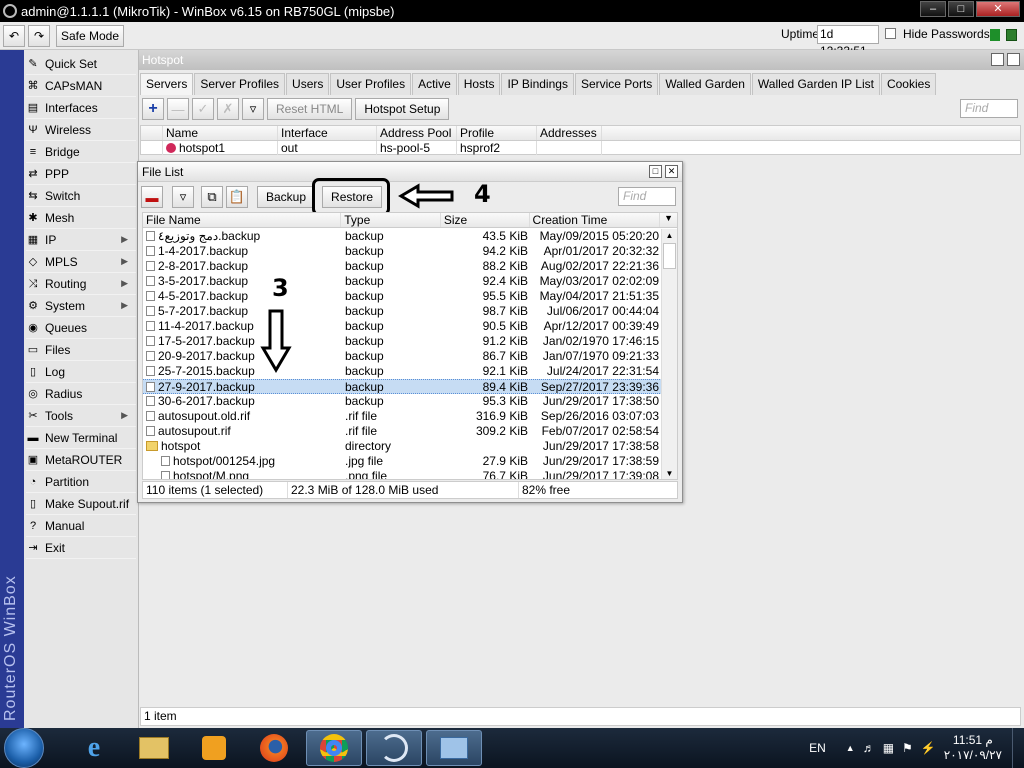 This screenshot has width=1024, height=768. Describe the element at coordinates (928, 748) in the screenshot. I see `power-icon: ⚡` at that location.